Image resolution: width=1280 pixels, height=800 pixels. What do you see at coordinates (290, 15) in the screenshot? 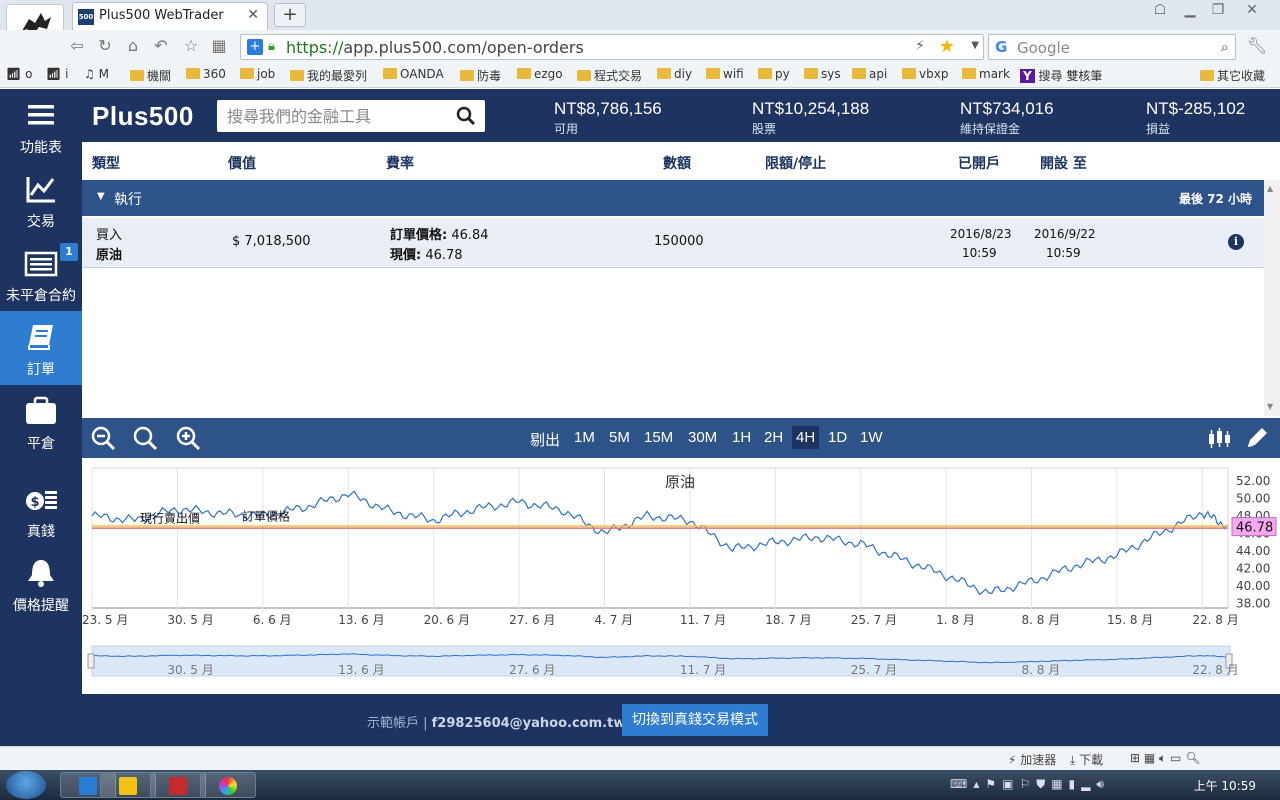
I see `new-tab-button: +` at bounding box center [290, 15].